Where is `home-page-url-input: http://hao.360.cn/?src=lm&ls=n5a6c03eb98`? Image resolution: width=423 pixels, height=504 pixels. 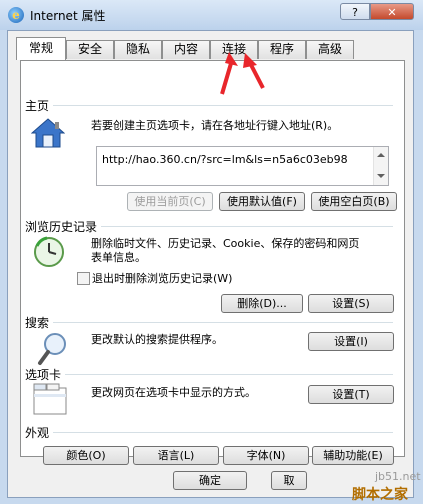
home-page-url-input: http://hao.360.cn/?src=lm&ls=n5a6c03eb98 is located at coordinates (242, 166).